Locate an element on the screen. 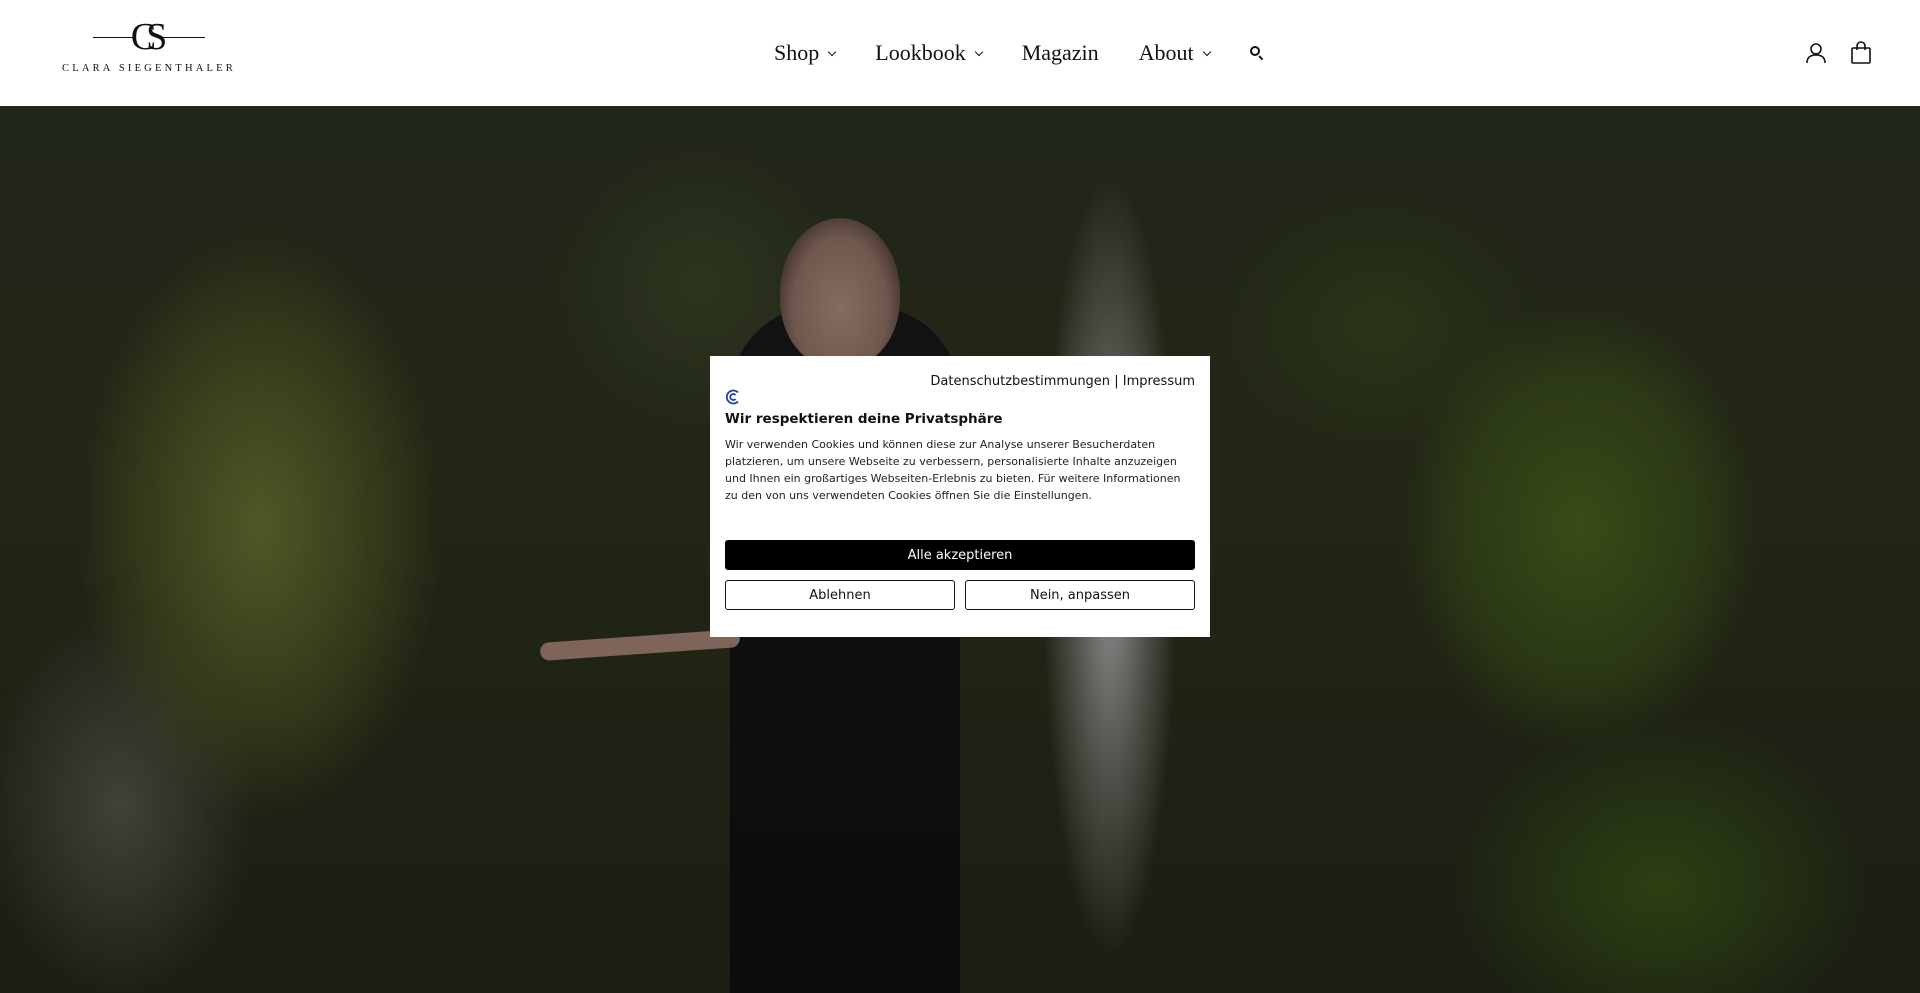 This screenshot has width=1920, height=993. reject-button: Ablehnen is located at coordinates (840, 595).